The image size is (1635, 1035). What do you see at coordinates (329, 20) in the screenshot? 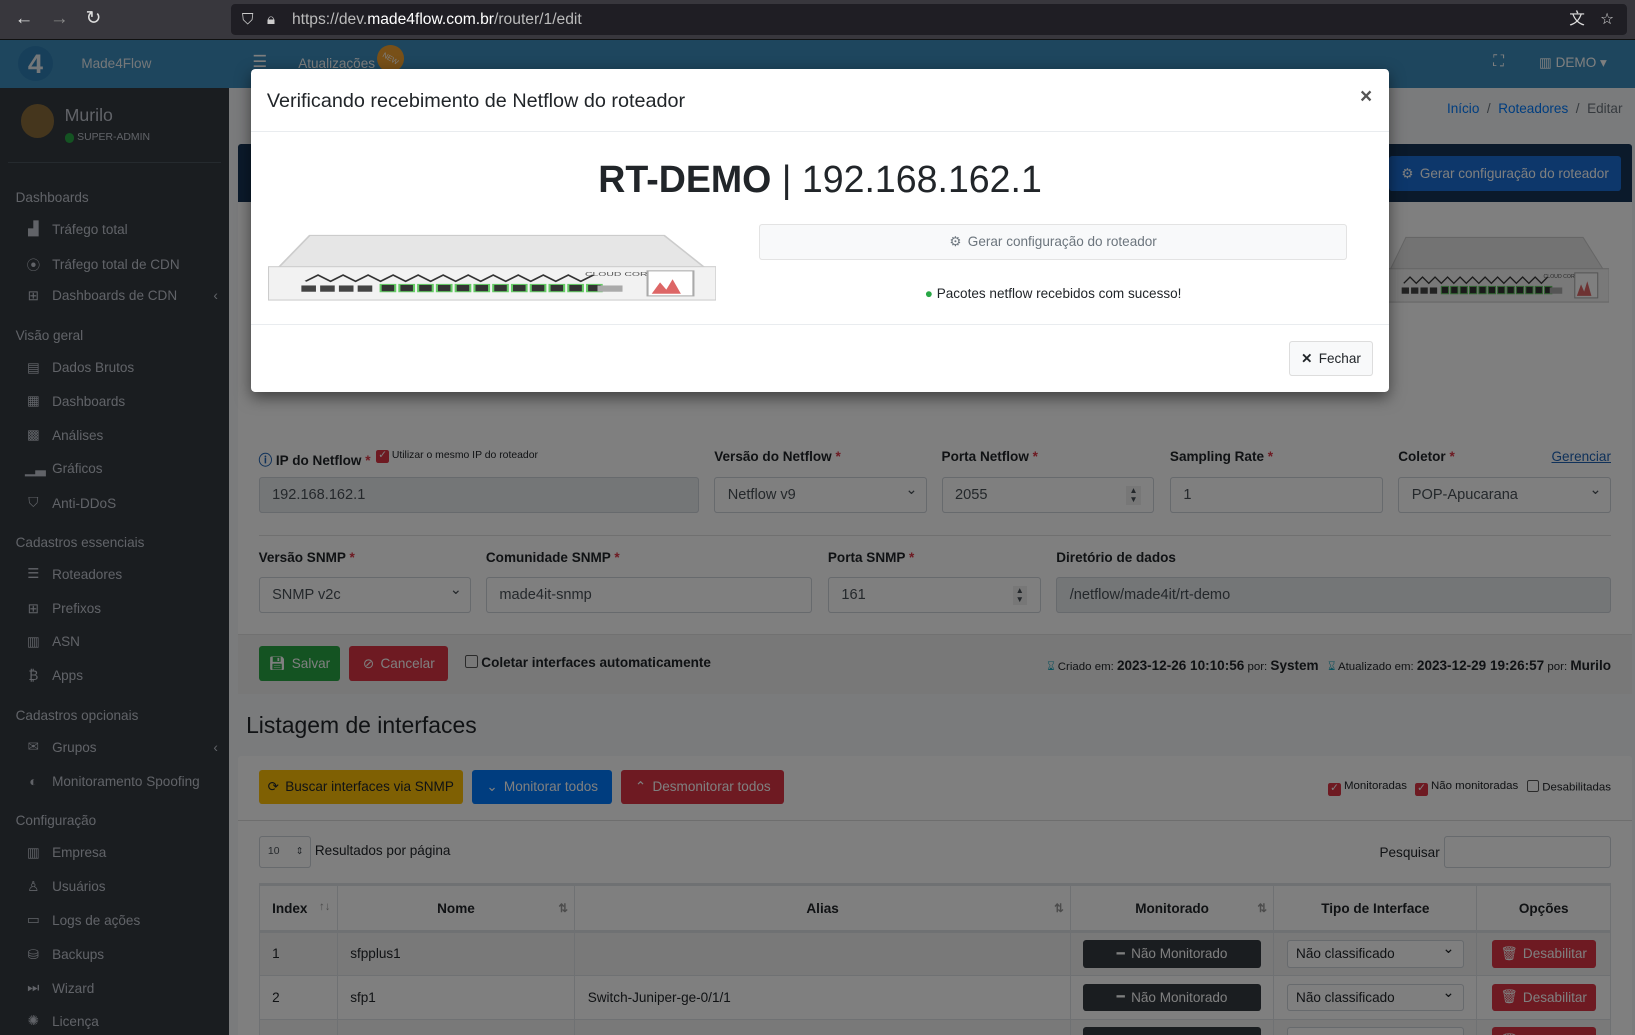
I see `url-prefix: https://dev.` at bounding box center [329, 20].